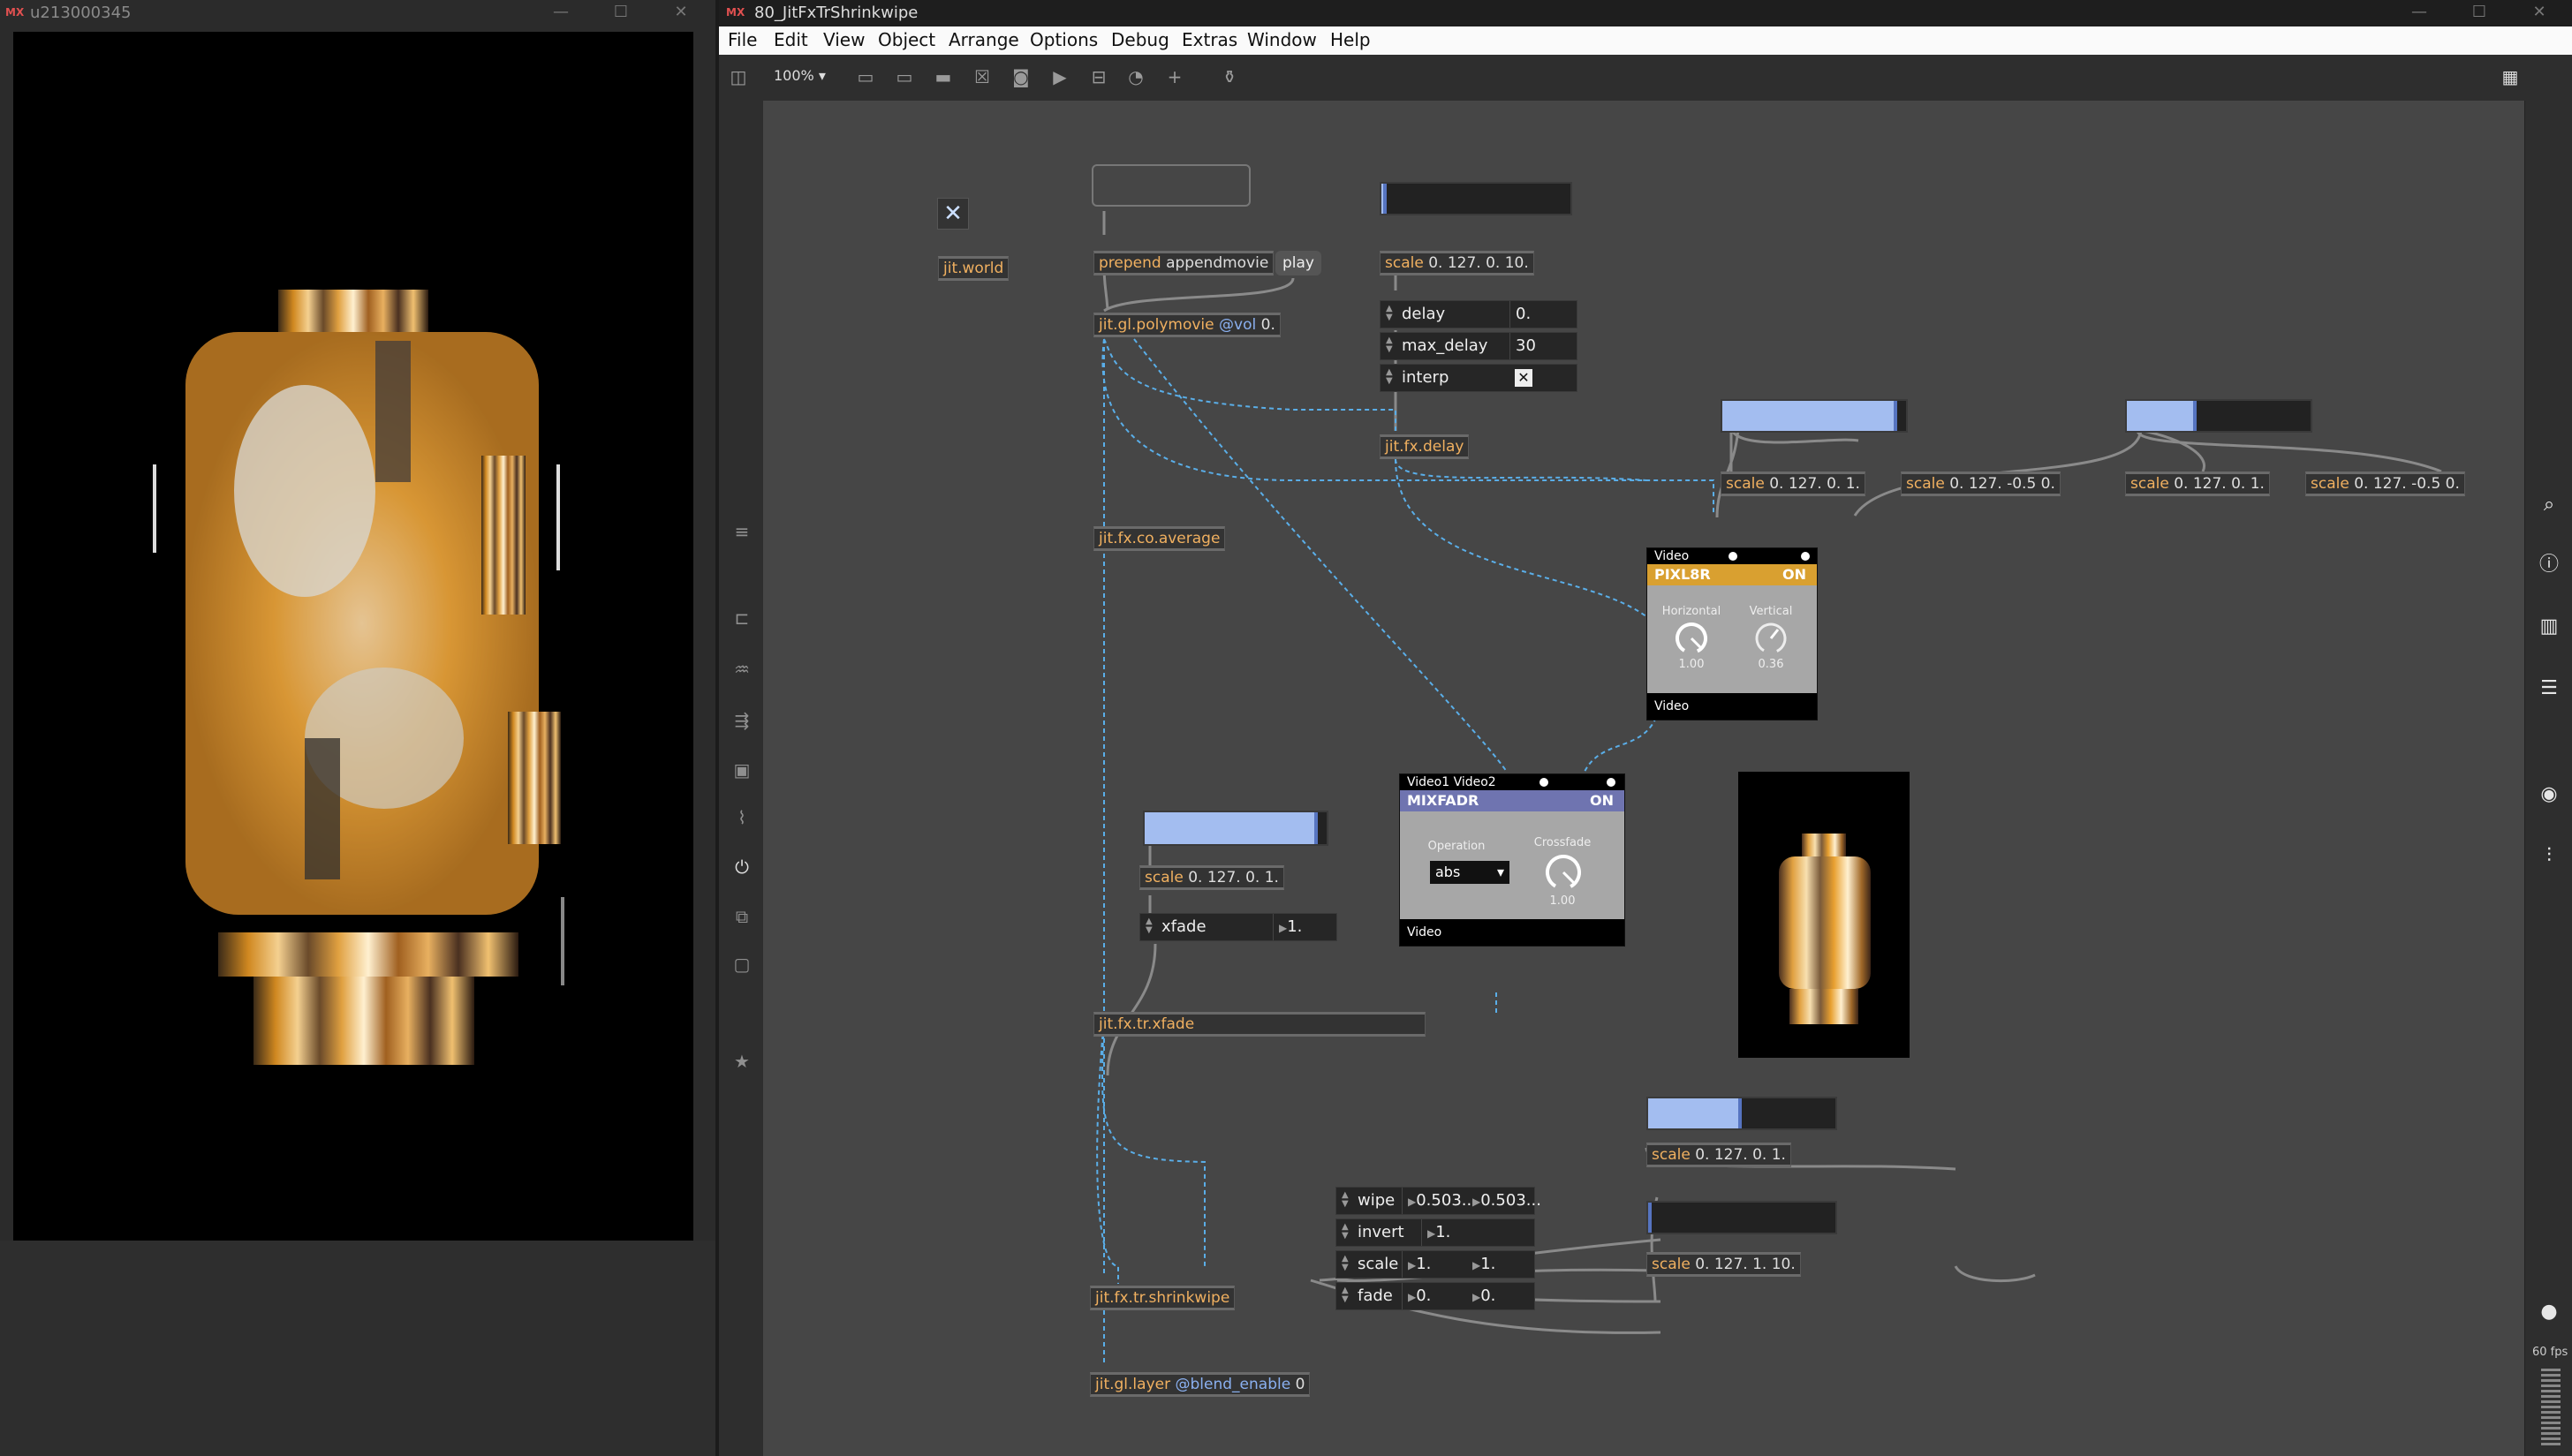 This screenshot has height=1456, width=2572. Describe the element at coordinates (1469, 872) in the screenshot. I see `mixfadr-operation-menu: abs ▾` at that location.